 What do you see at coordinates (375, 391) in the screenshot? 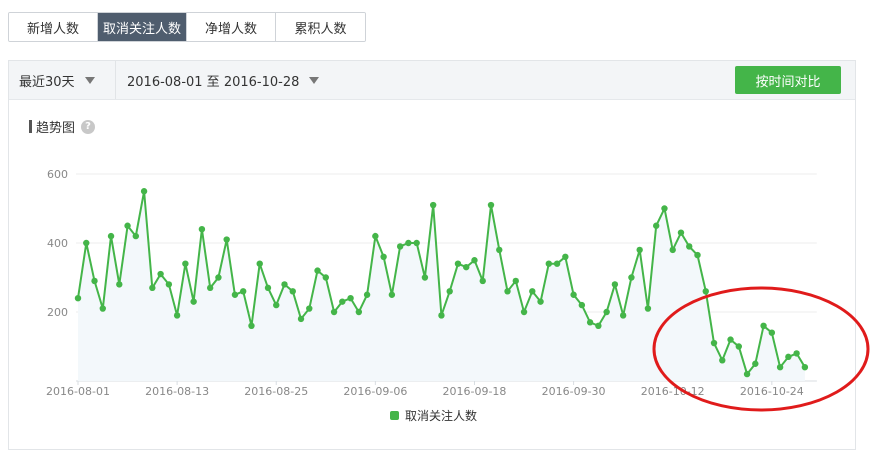
I see `x-tick-label: 2016-09-06` at bounding box center [375, 391].